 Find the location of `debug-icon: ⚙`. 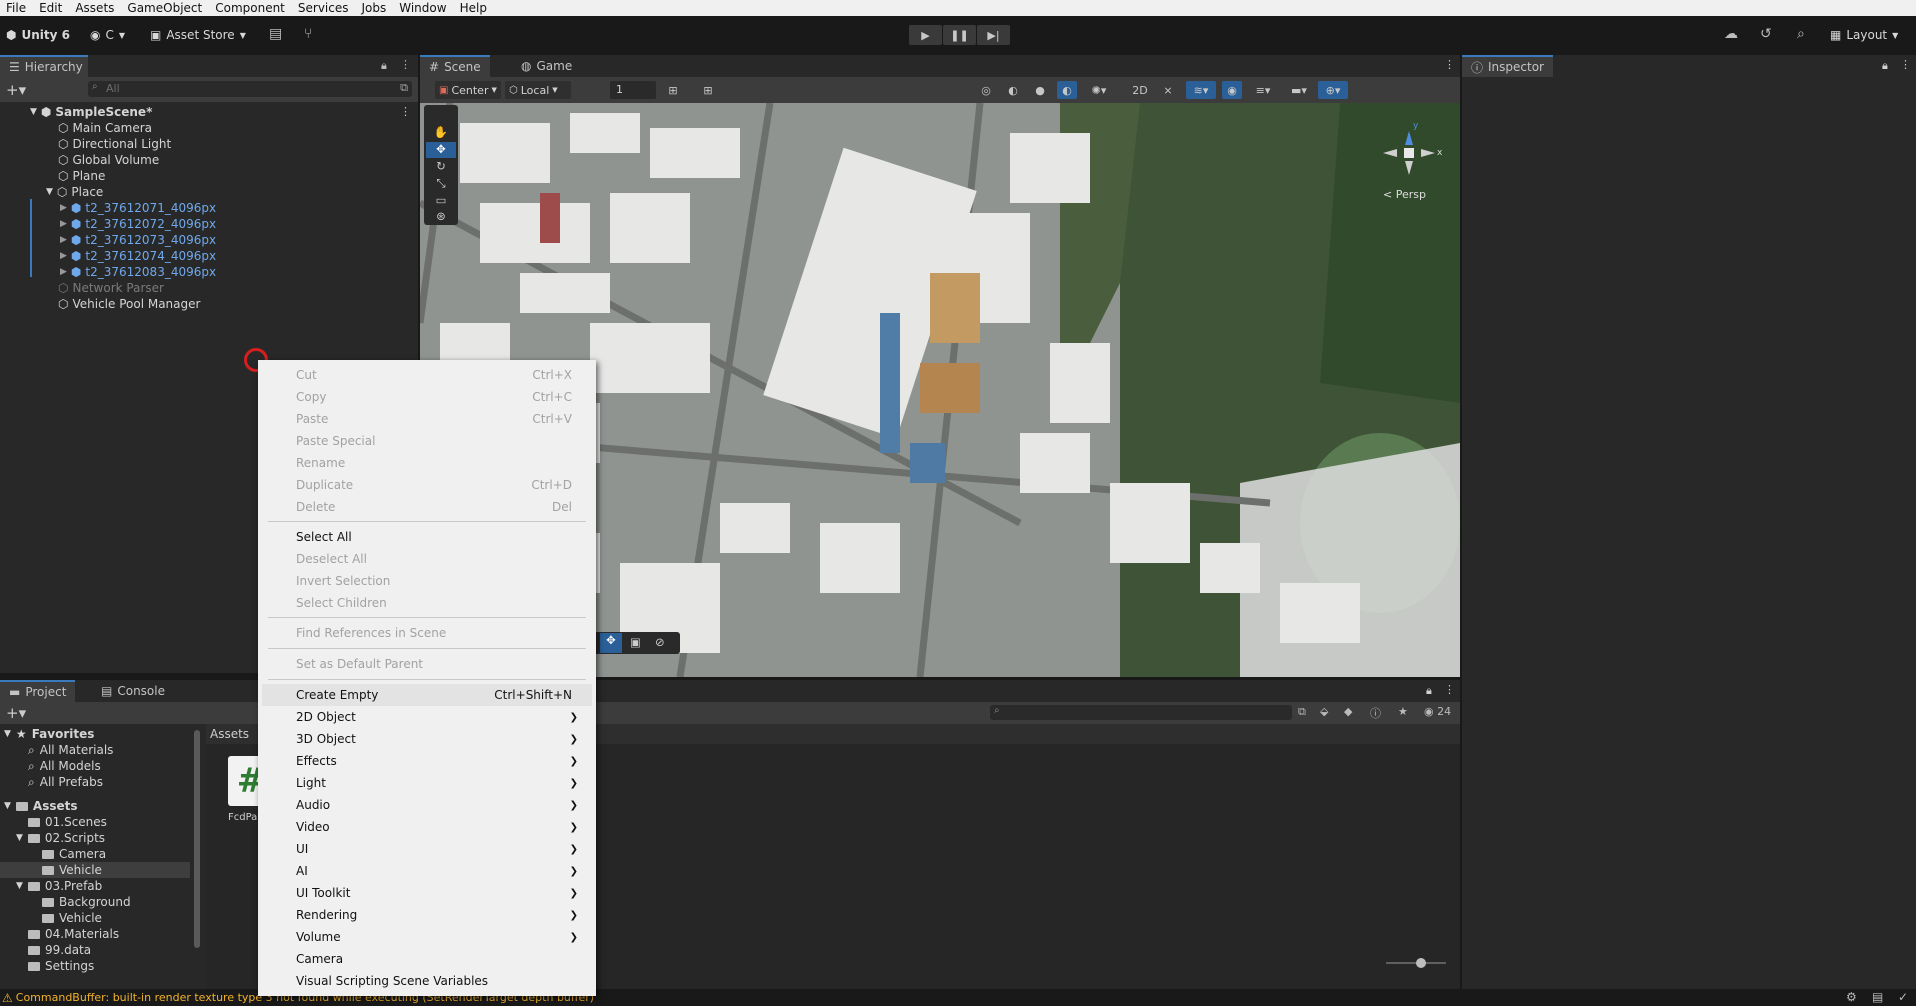

debug-icon: ⚙ is located at coordinates (1851, 997).